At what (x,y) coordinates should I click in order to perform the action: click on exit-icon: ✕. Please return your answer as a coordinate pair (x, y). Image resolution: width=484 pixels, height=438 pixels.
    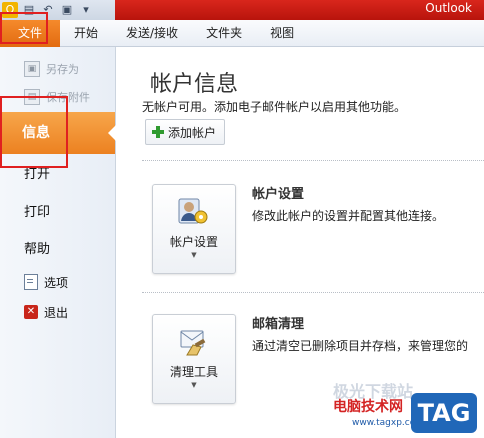
    Looking at the image, I should click on (31, 312).